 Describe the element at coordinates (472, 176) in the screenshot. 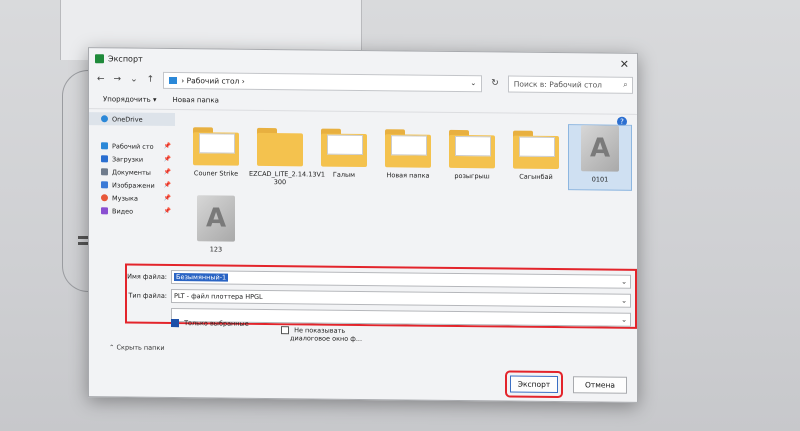

I see `file-name: розыгрыш` at that location.